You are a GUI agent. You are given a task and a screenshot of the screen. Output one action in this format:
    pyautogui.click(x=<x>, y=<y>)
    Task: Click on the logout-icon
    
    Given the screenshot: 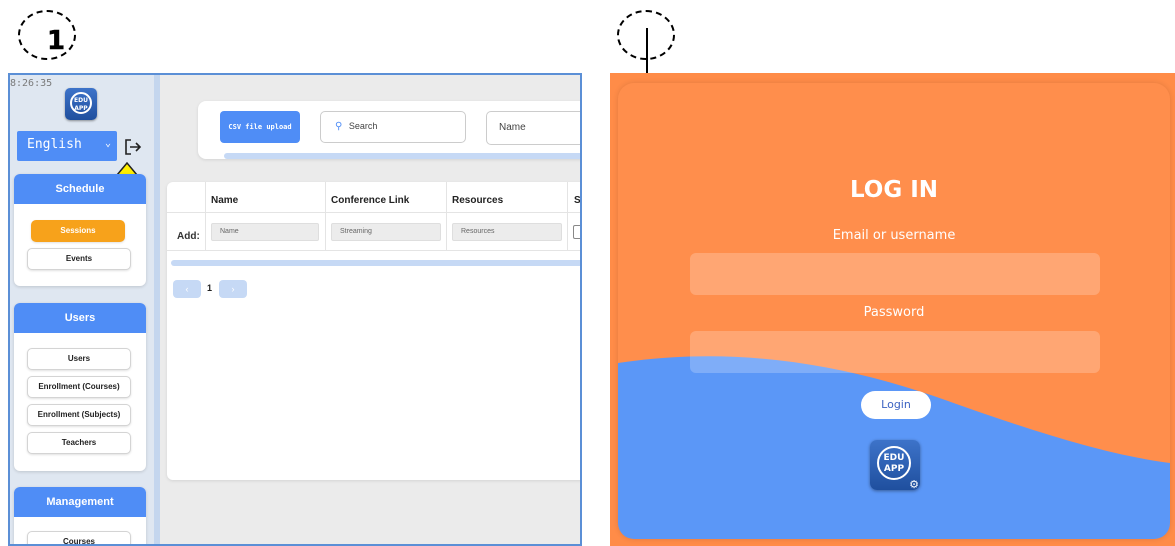 What is the action you would take?
    pyautogui.click(x=133, y=147)
    